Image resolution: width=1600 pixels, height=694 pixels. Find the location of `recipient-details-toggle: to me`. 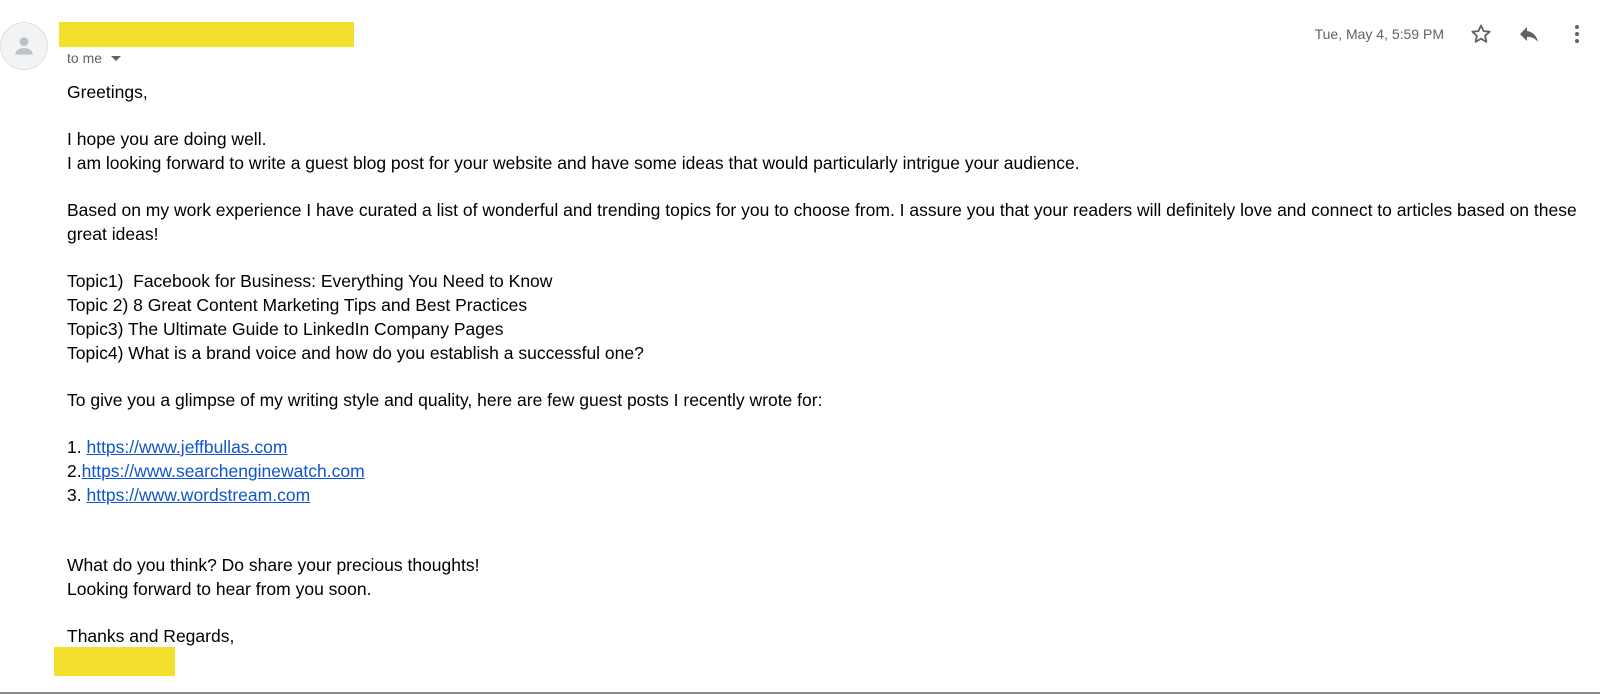

recipient-details-toggle: to me is located at coordinates (94, 58).